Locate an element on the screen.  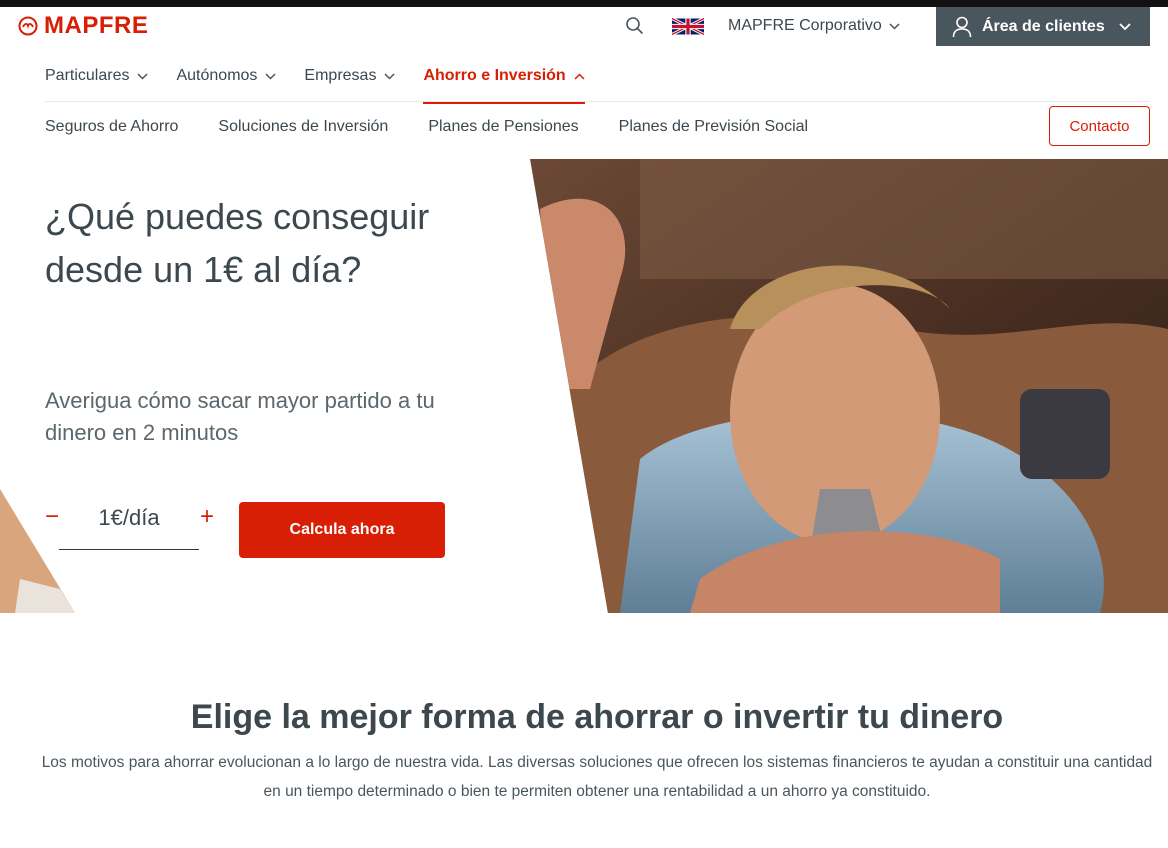
amount-stepper: 1€/día − + is located at coordinates (130, 524).